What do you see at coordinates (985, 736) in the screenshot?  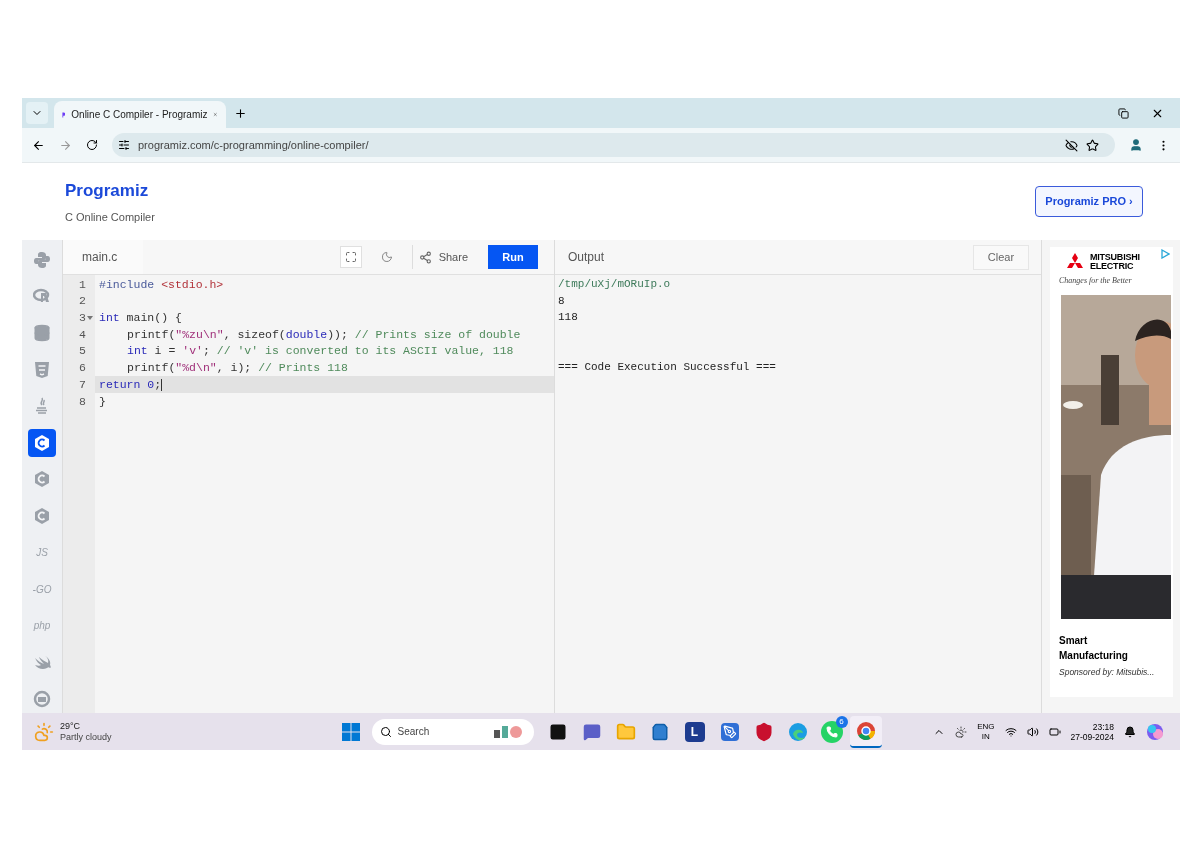 I see `region-indicator: IN` at bounding box center [985, 736].